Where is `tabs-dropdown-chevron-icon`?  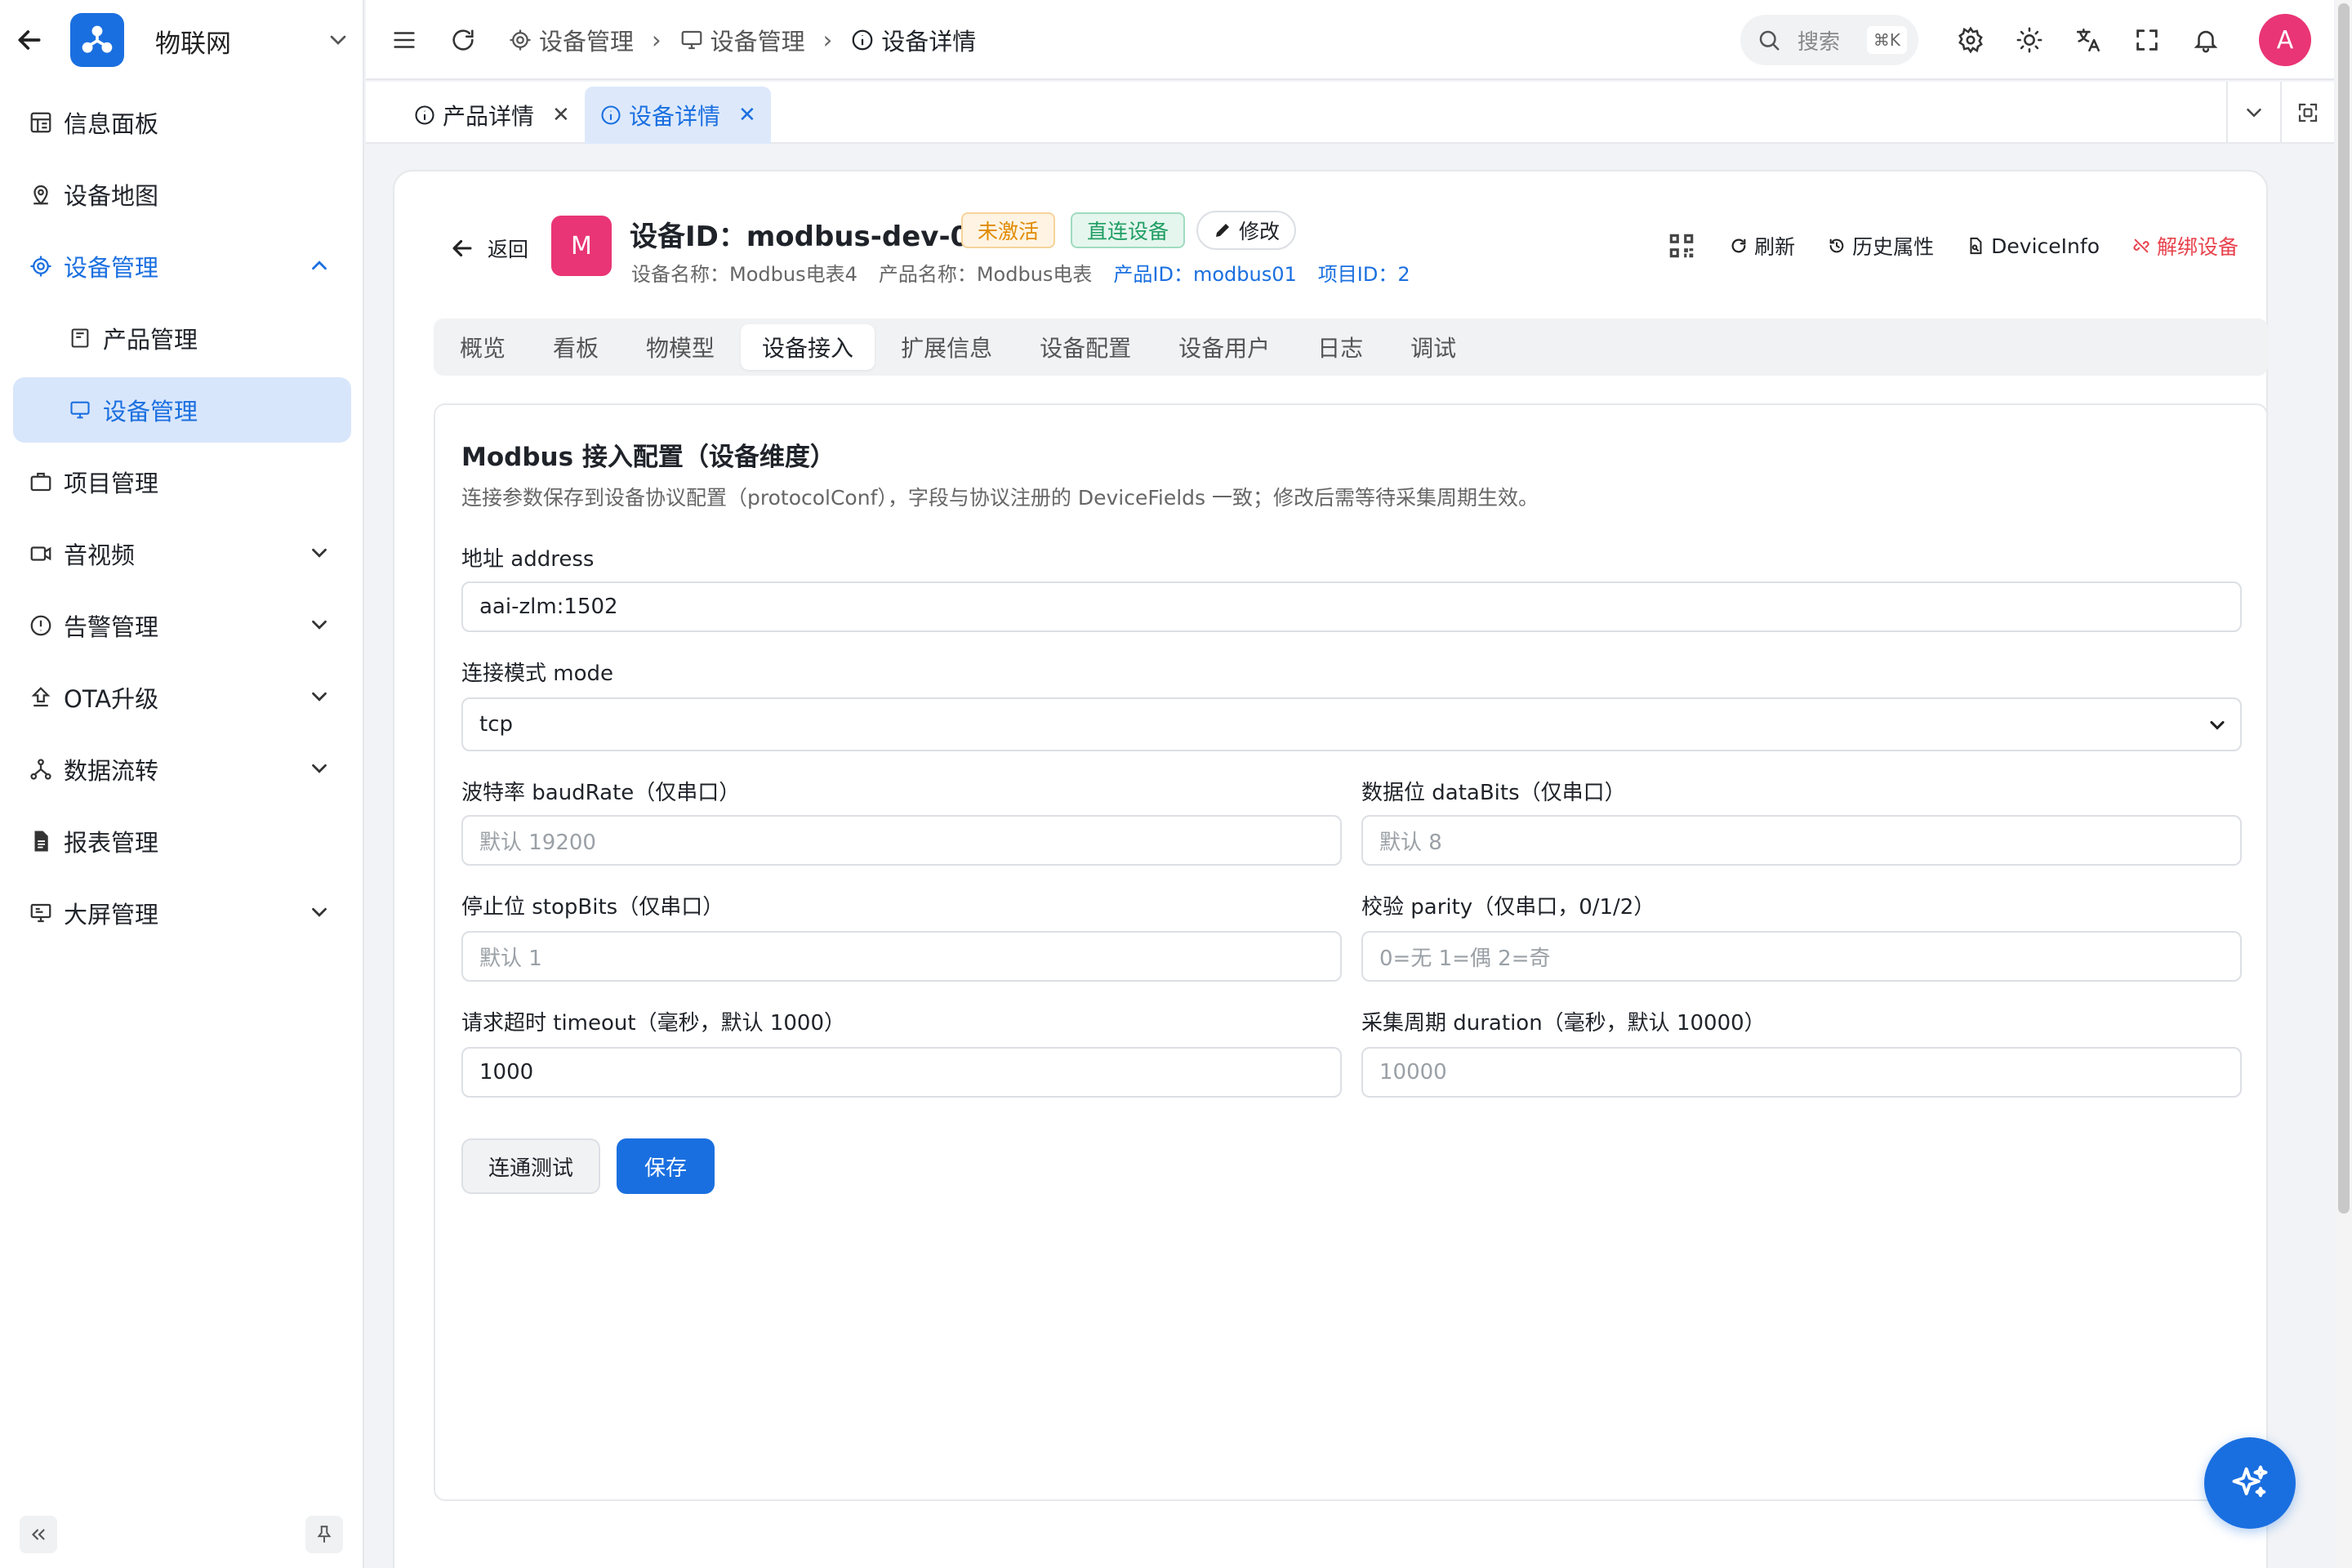 tabs-dropdown-chevron-icon is located at coordinates (2253, 113).